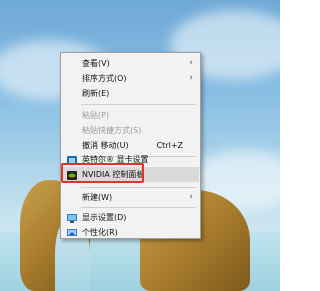 The image size is (320, 291). I want to click on personalize-icon, so click(72, 232).